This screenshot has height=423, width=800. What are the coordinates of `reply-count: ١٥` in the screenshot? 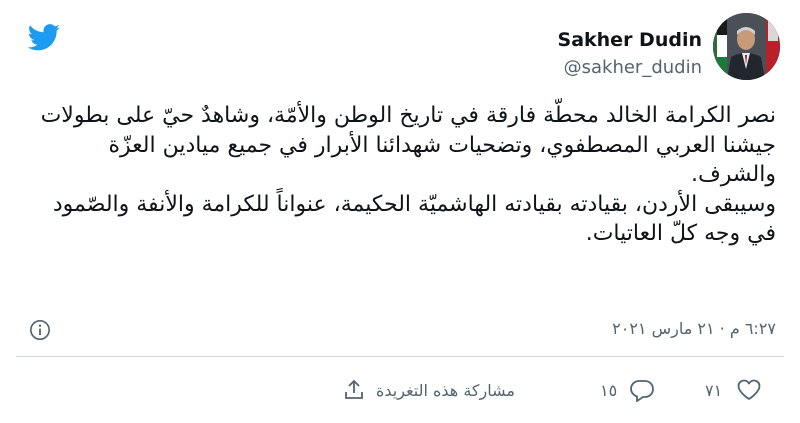 It's located at (609, 390).